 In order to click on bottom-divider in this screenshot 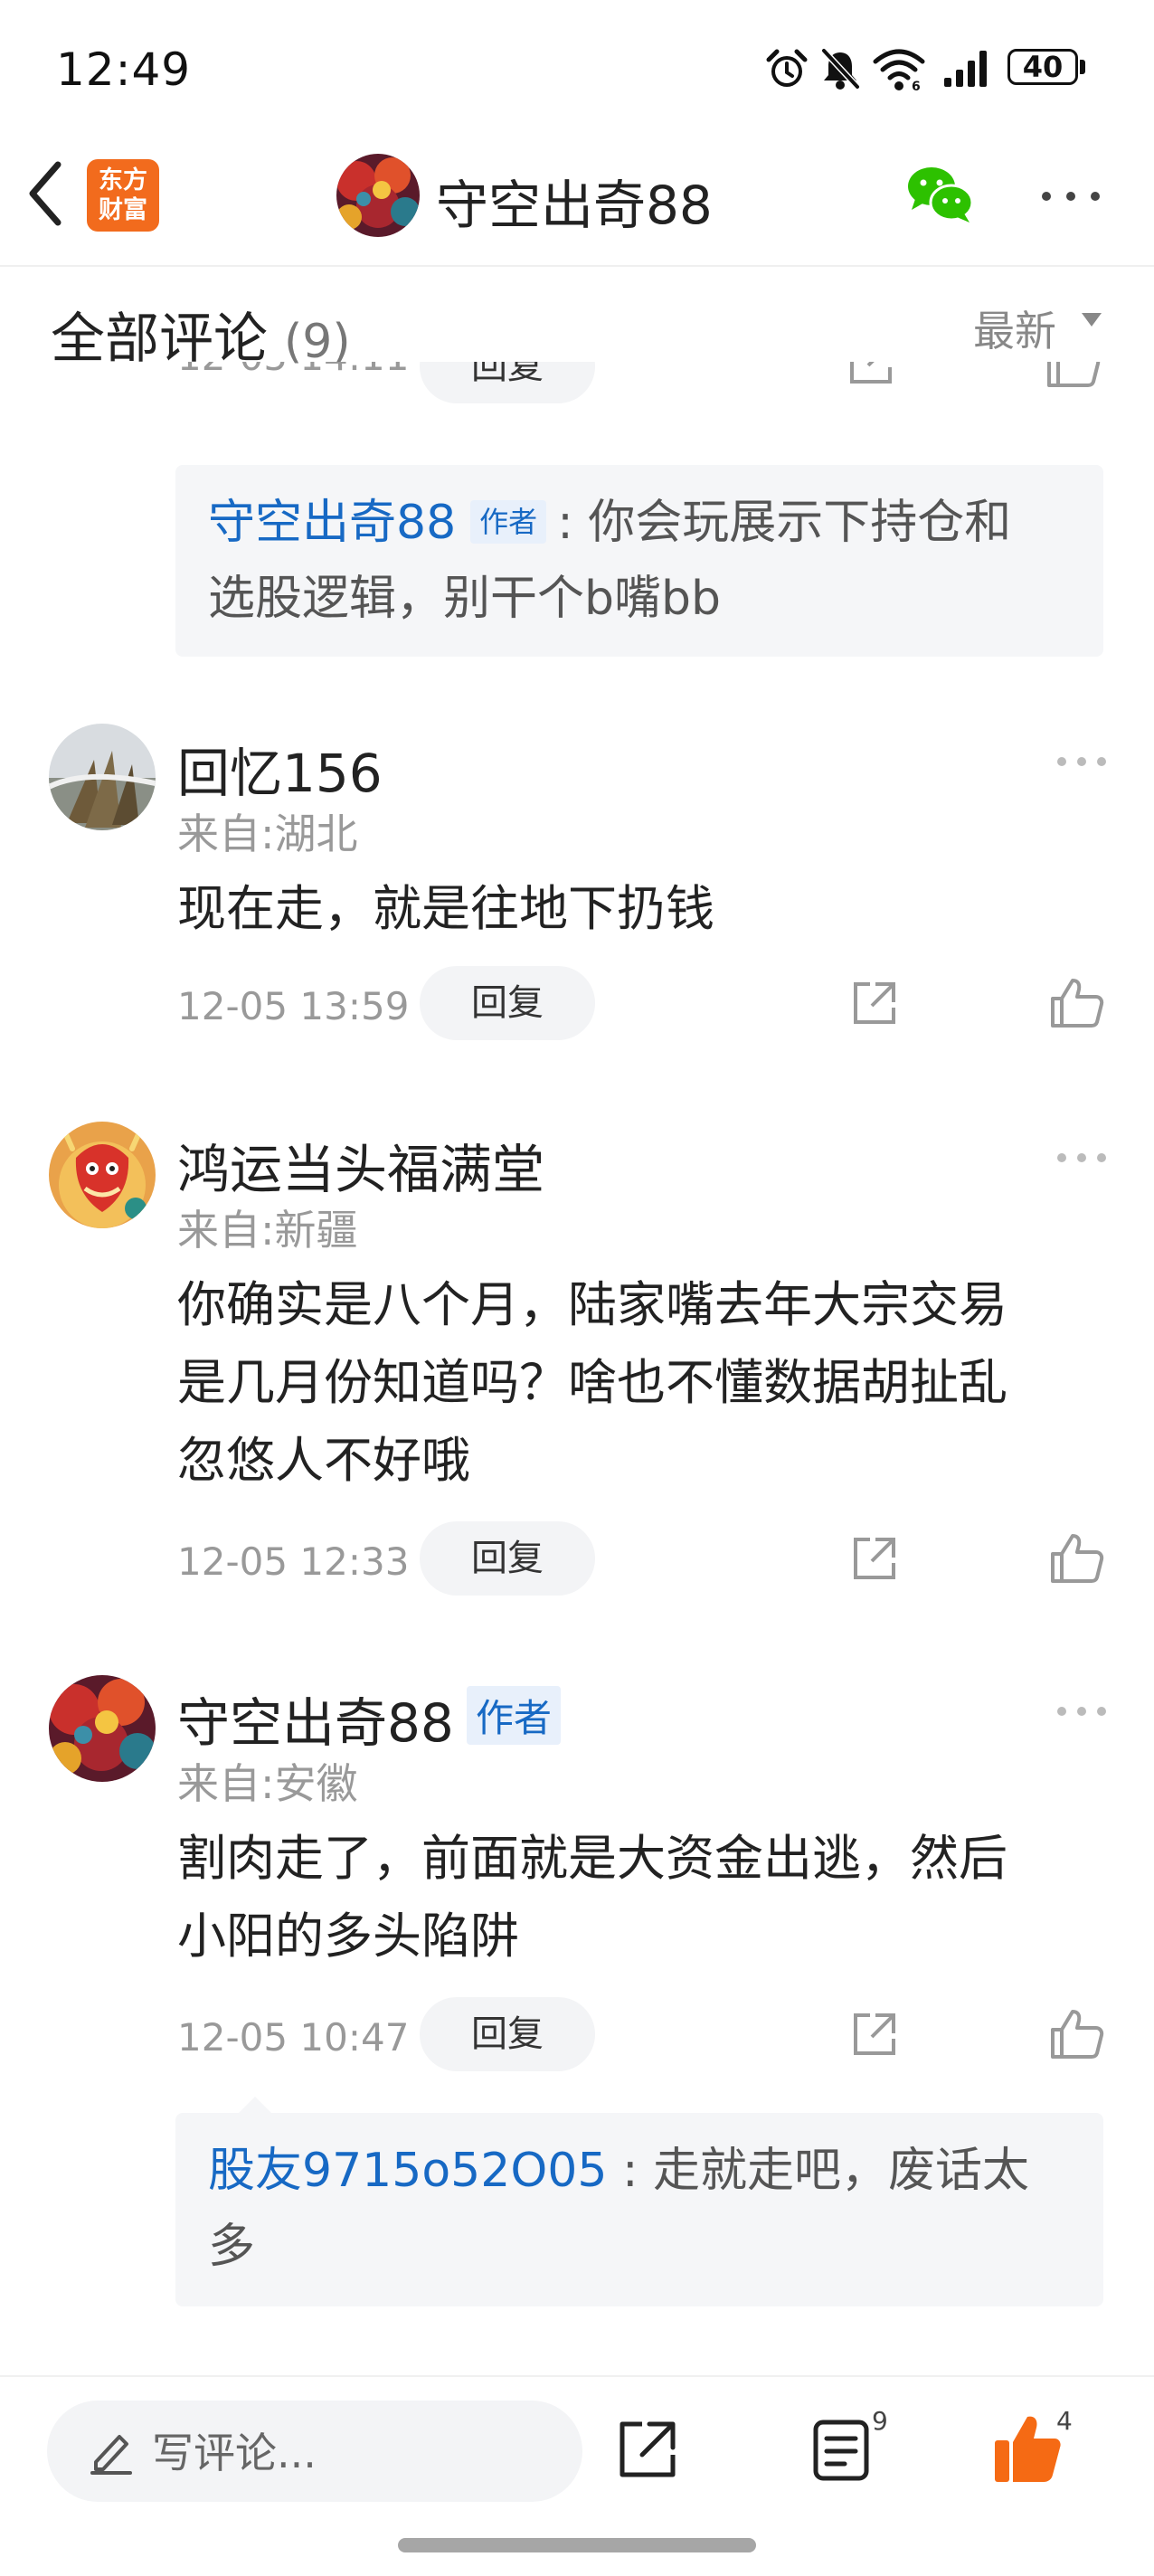, I will do `click(577, 2376)`.